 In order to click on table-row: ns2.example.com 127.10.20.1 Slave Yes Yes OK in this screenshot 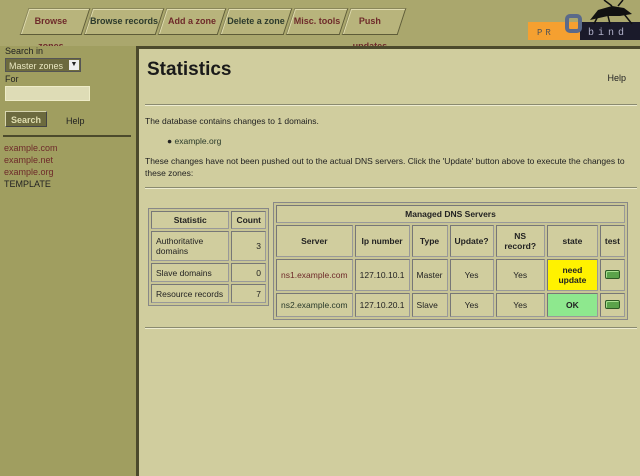, I will do `click(450, 305)`.